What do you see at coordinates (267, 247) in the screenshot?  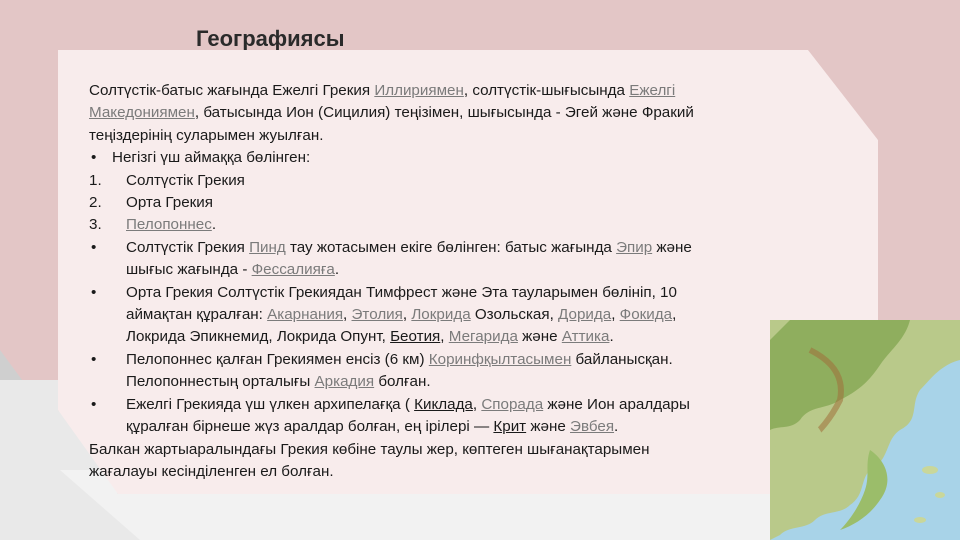 I see `link-pindus: Пинд` at bounding box center [267, 247].